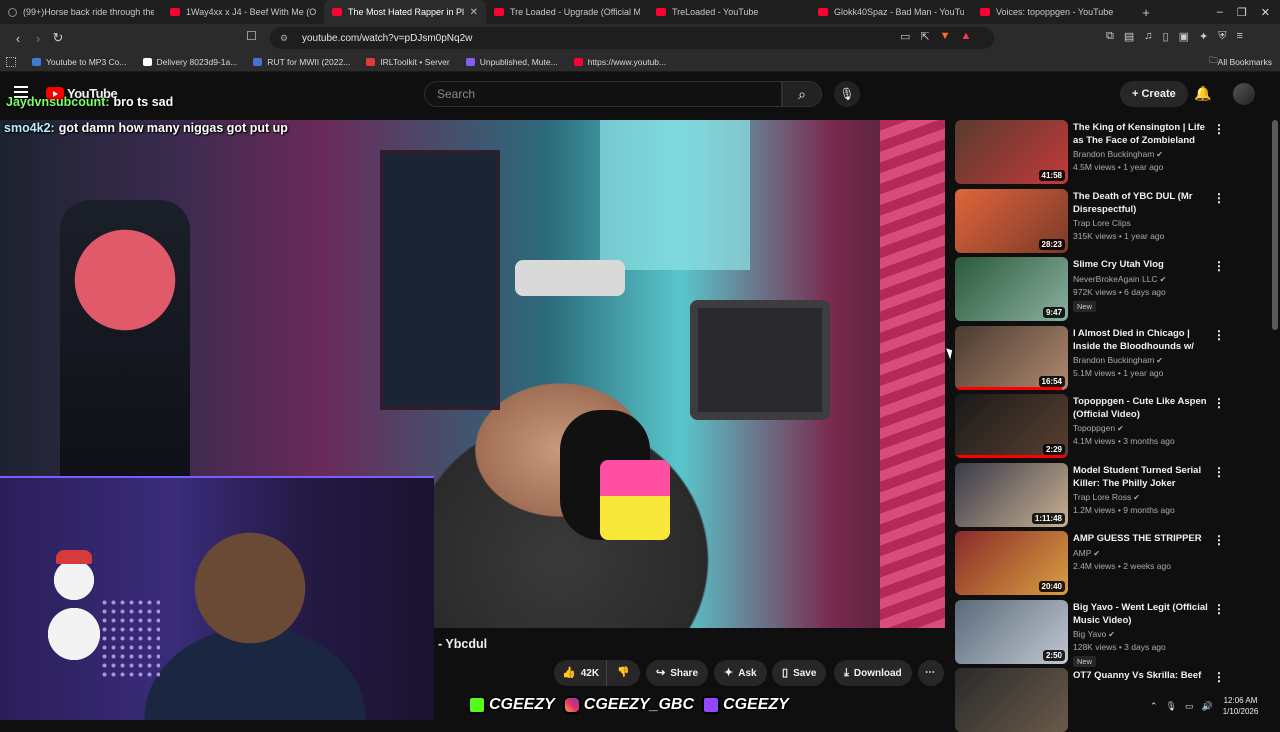 This screenshot has width=1280, height=732. I want to click on extension-icon: ⧉, so click(1110, 36).